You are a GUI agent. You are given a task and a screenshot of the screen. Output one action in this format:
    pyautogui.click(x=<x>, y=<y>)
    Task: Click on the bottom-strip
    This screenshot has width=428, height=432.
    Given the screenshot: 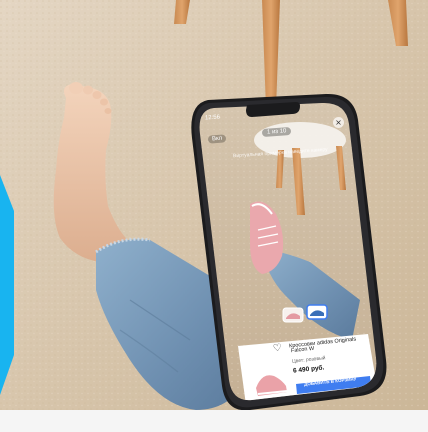 What is the action you would take?
    pyautogui.click(x=214, y=421)
    